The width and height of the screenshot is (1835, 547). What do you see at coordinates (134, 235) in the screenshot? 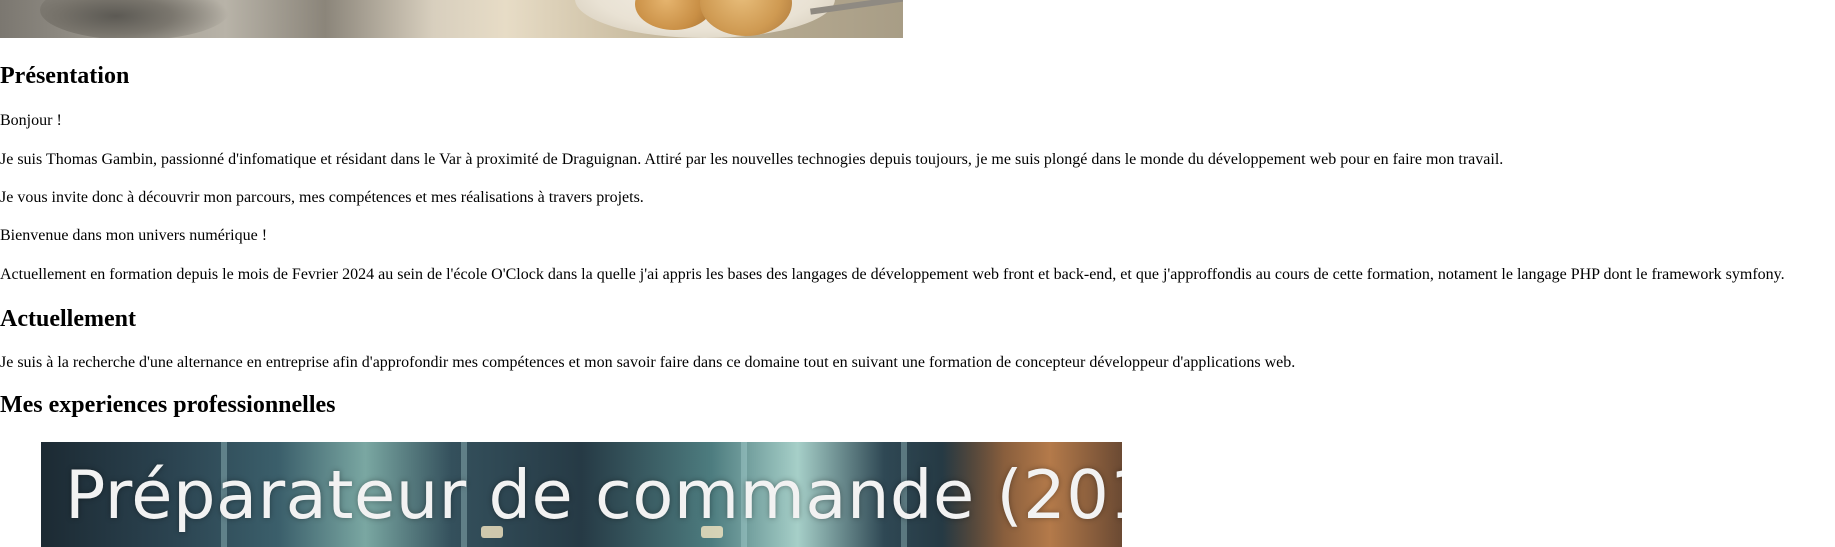
I see `presentation-paragraph: Bienvenue dans mon univers numérique !` at bounding box center [134, 235].